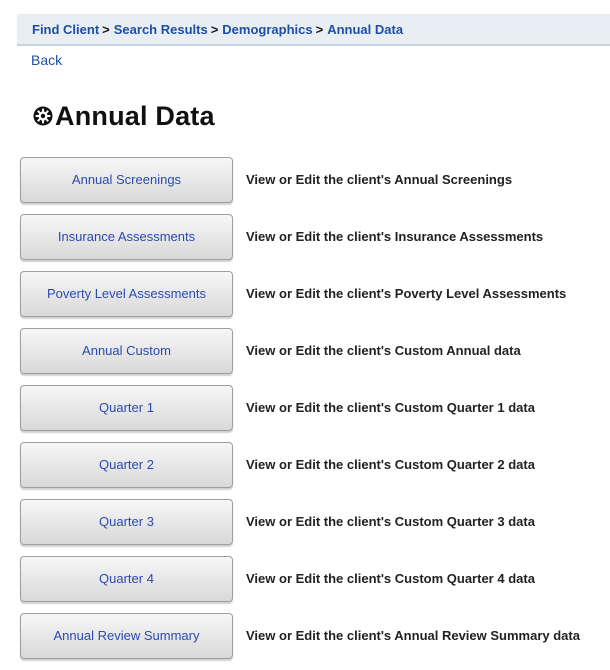  I want to click on annual-review-summary-button: Annual Review Summary, so click(126, 636).